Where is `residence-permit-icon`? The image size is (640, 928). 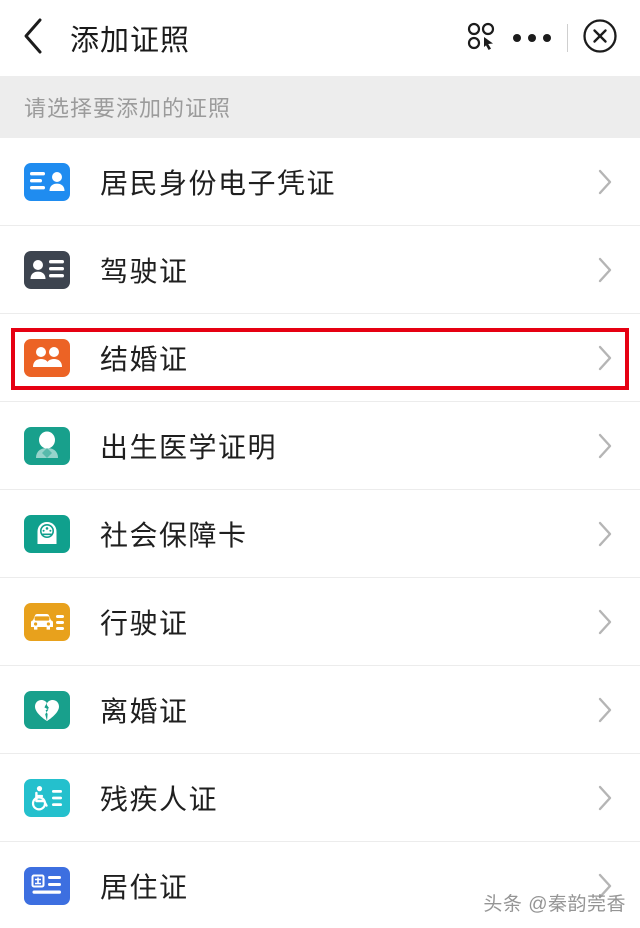 residence-permit-icon is located at coordinates (47, 886).